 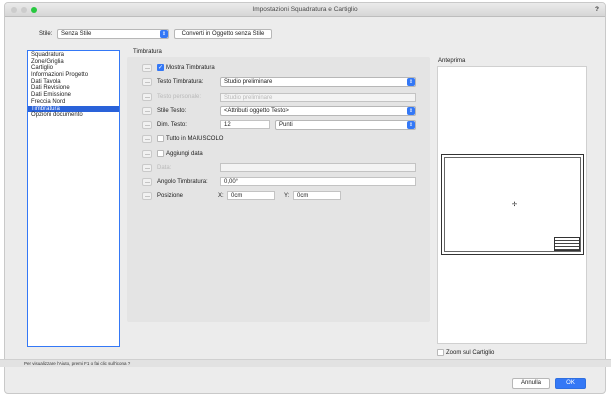 What do you see at coordinates (470, 353) in the screenshot?
I see `zoom-title-block-label: Zoom sul Cartiglio` at bounding box center [470, 353].